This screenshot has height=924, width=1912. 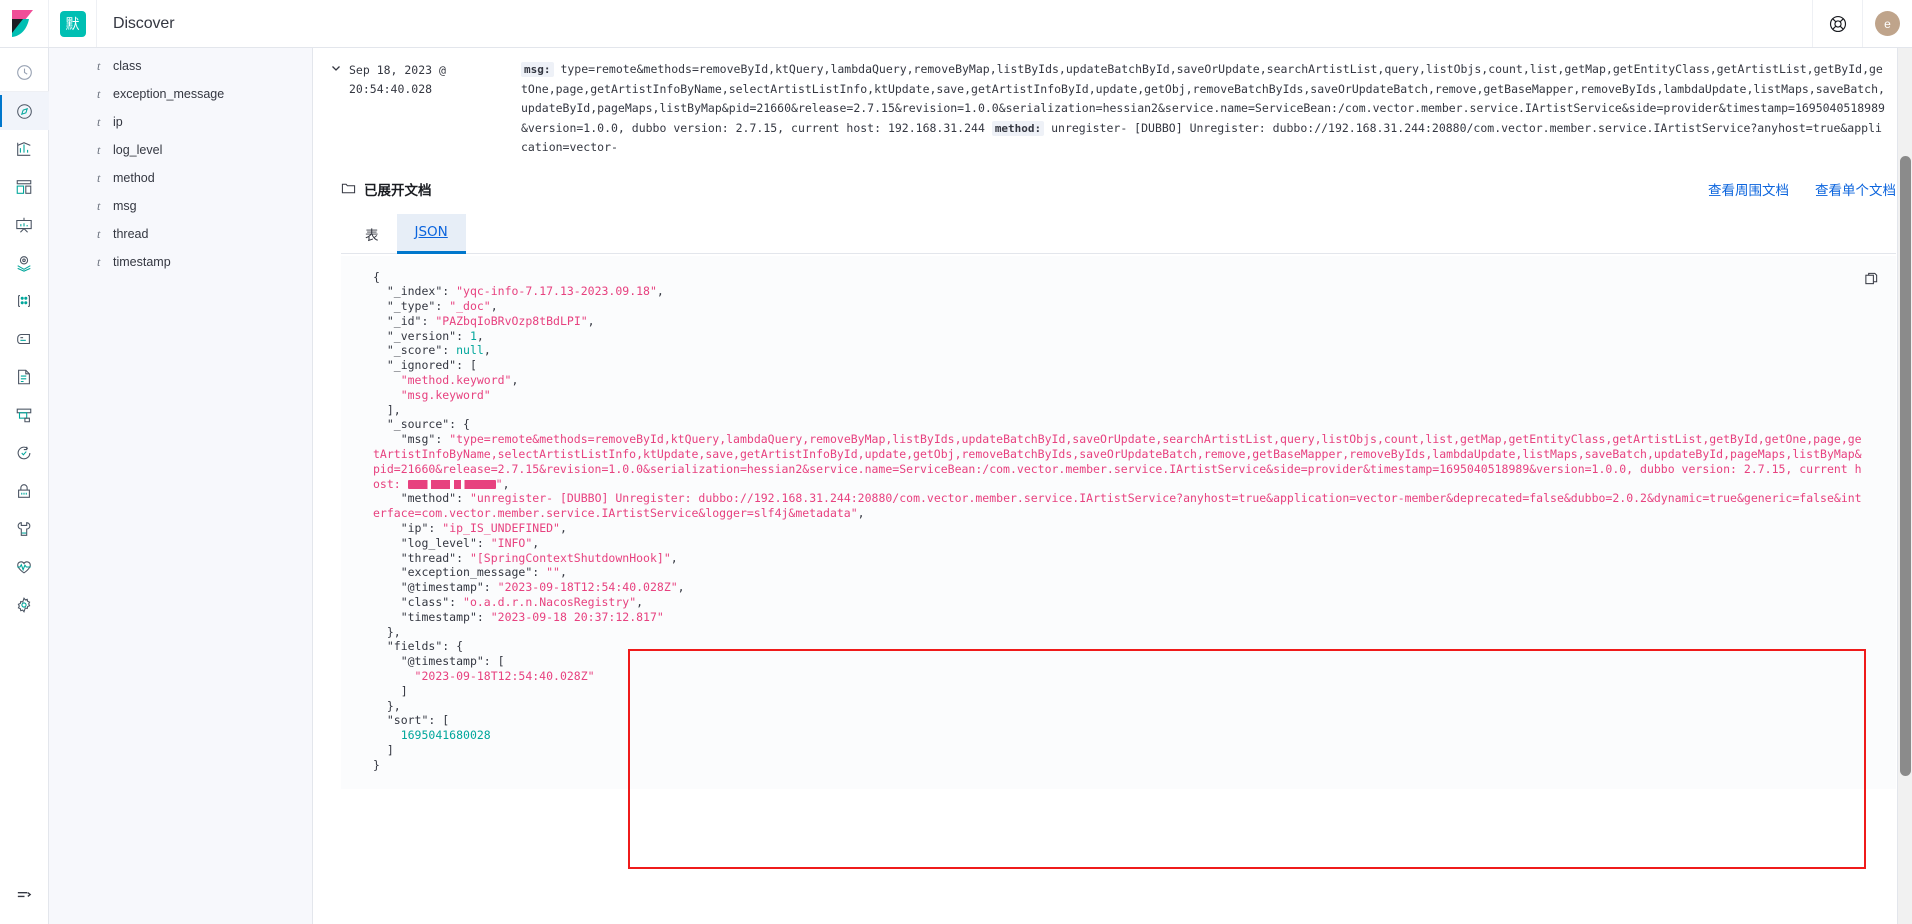 What do you see at coordinates (131, 234) in the screenshot?
I see `field-name: thread` at bounding box center [131, 234].